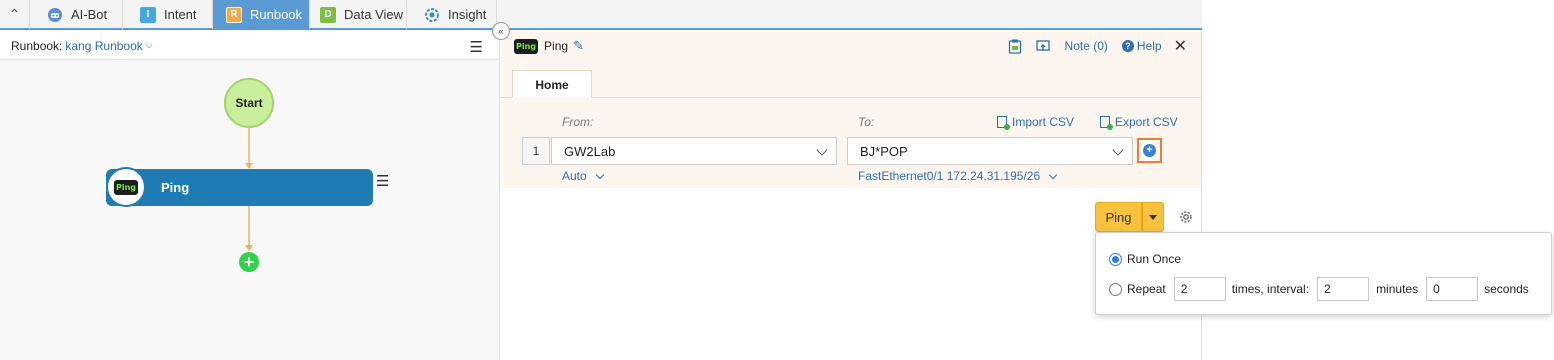  What do you see at coordinates (866, 122) in the screenshot?
I see `to-label: To:` at bounding box center [866, 122].